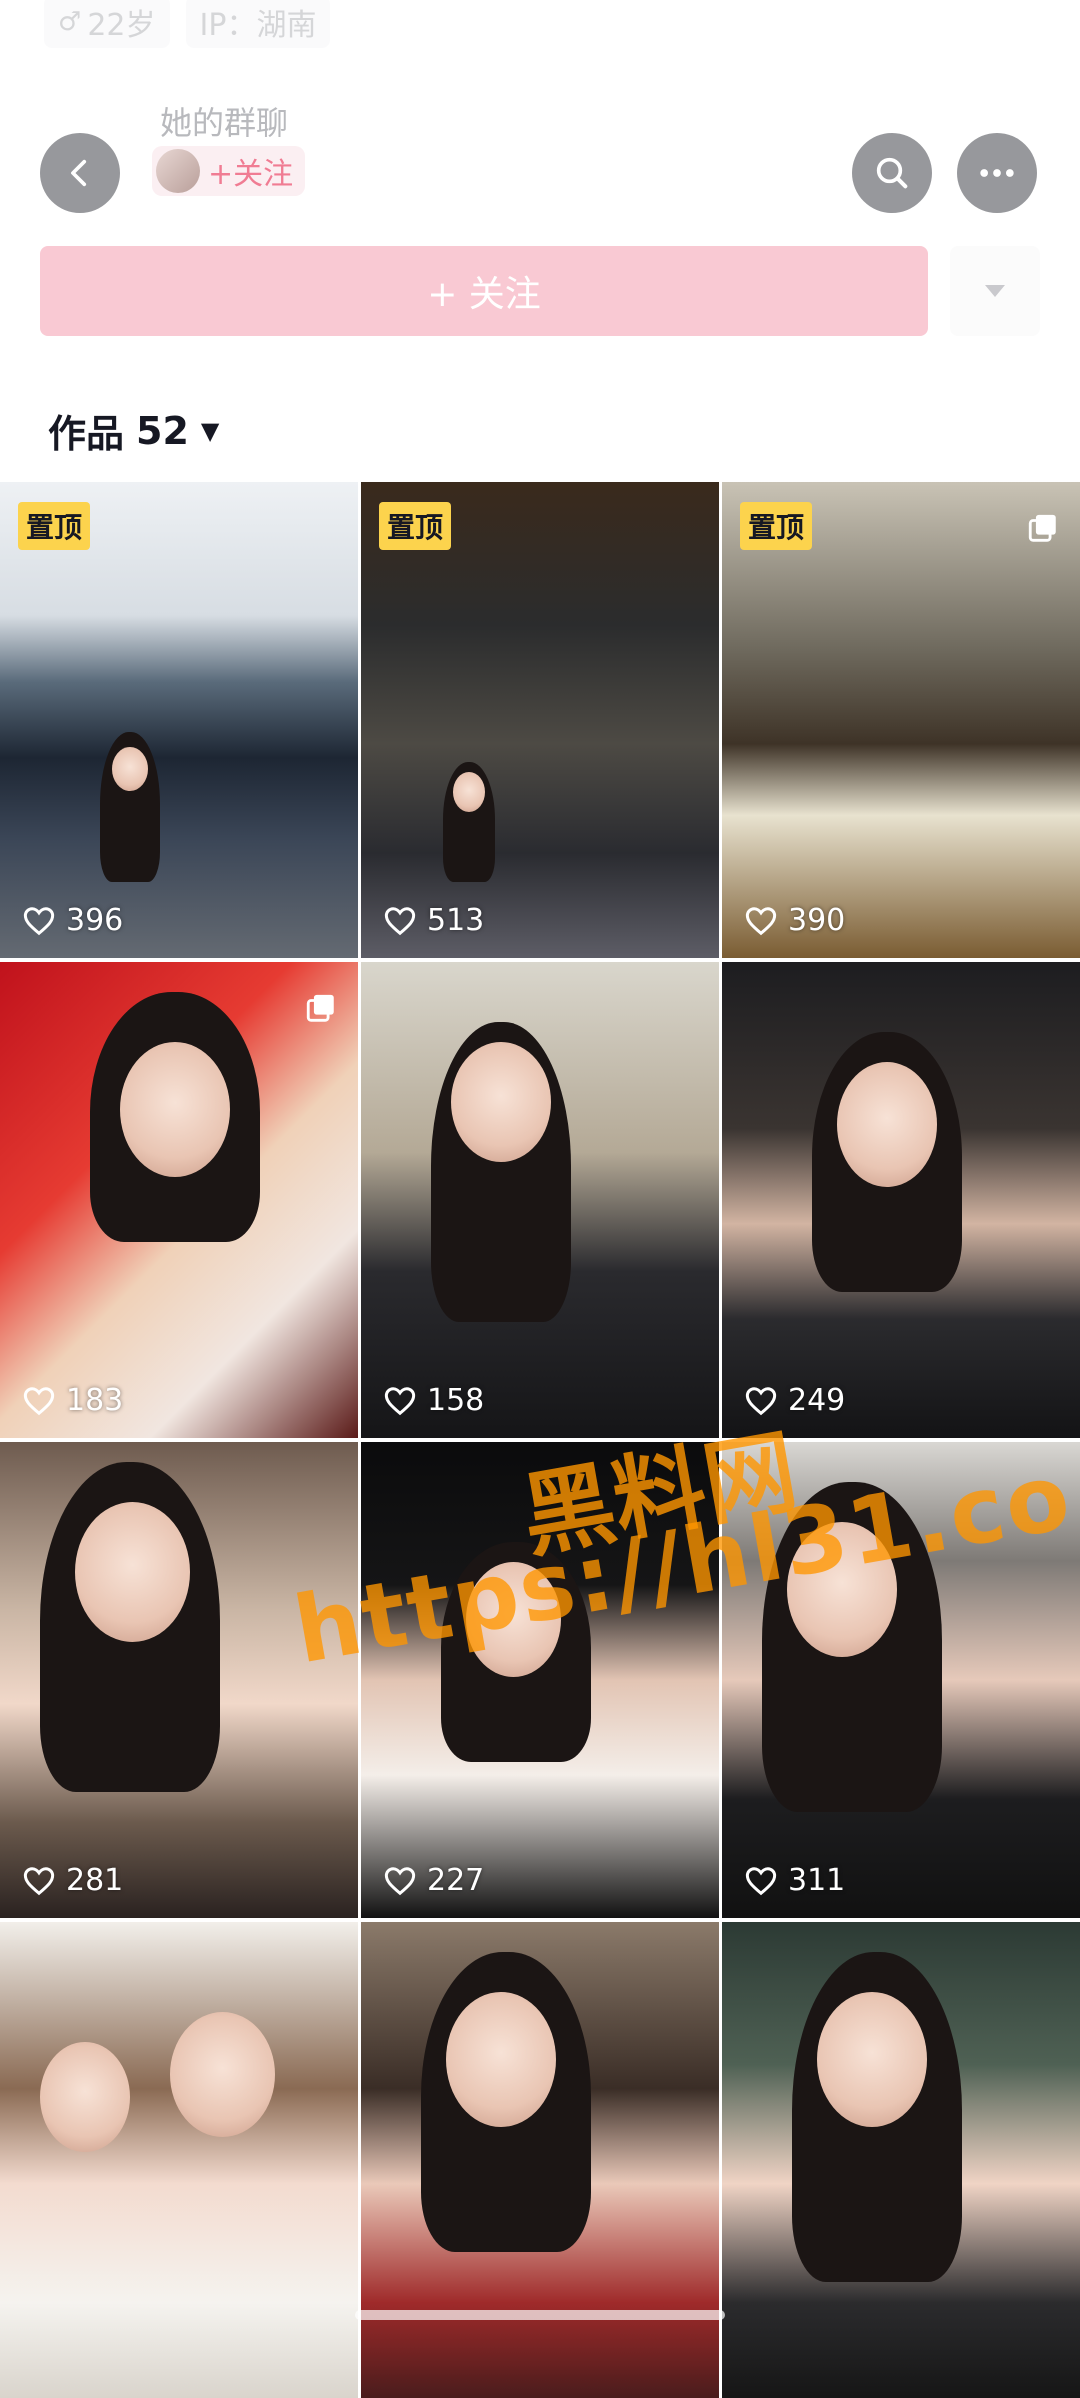  What do you see at coordinates (95, 1400) in the screenshot?
I see `like-count-text: 183` at bounding box center [95, 1400].